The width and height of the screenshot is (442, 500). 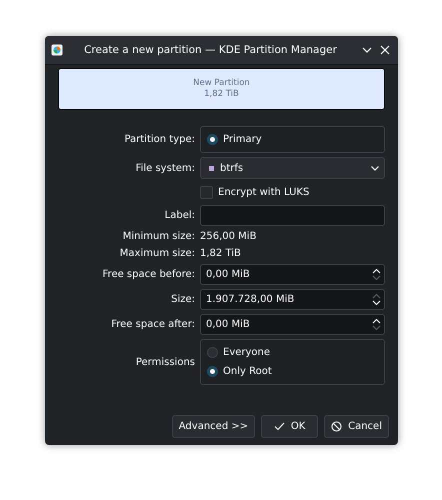 I want to click on window-title: Create a new partition — KDE Partition Manager, so click(x=210, y=50).